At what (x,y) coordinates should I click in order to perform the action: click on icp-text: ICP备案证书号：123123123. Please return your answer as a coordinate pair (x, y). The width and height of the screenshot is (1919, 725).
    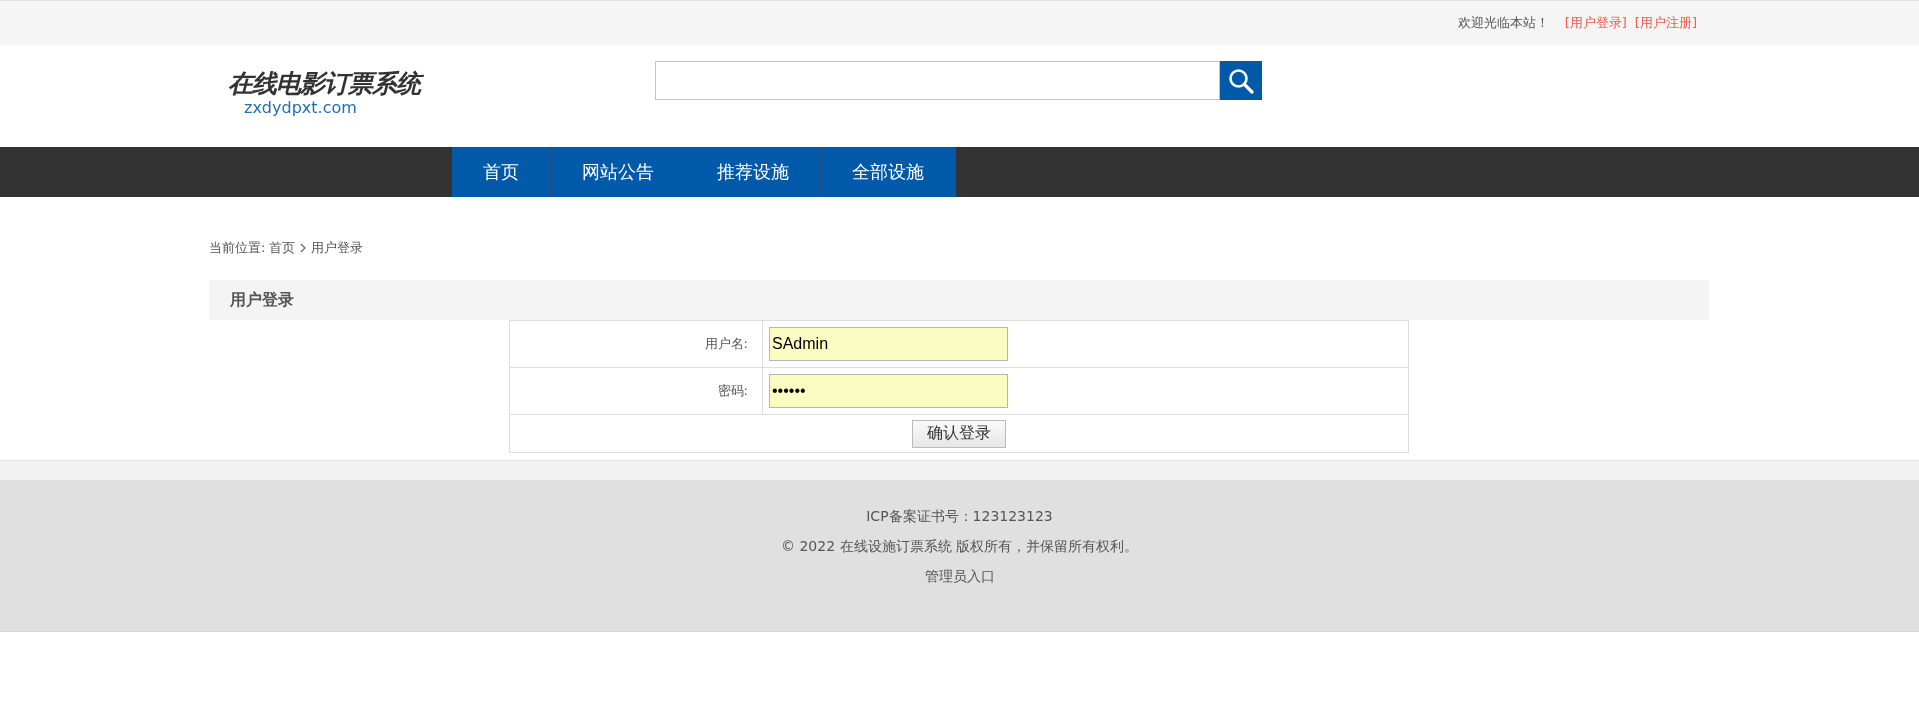
    Looking at the image, I should click on (959, 516).